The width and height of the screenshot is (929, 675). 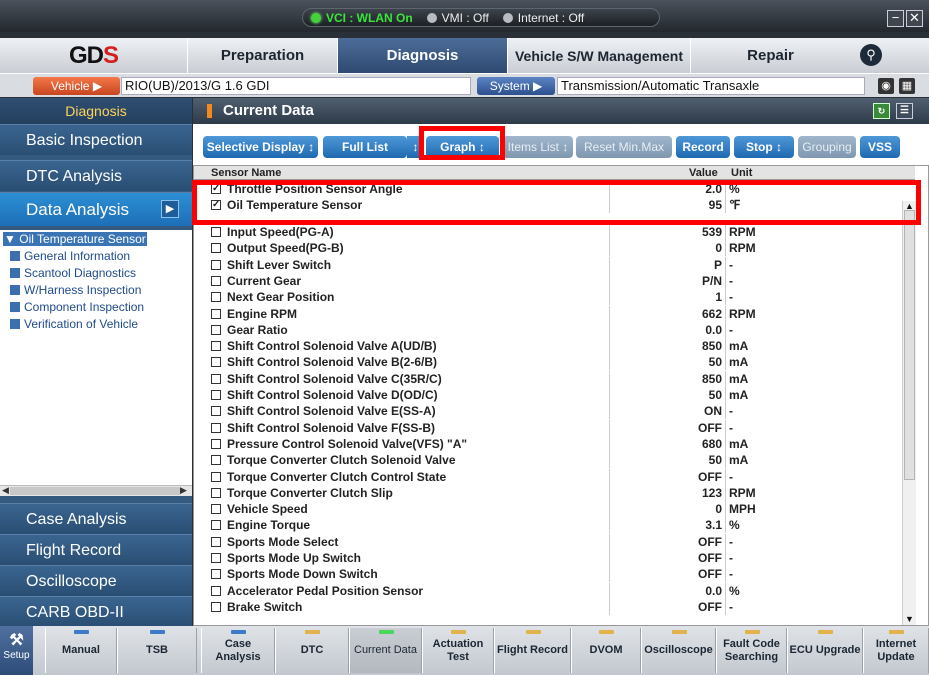 I want to click on column-header-unit: Unit, so click(x=741, y=173).